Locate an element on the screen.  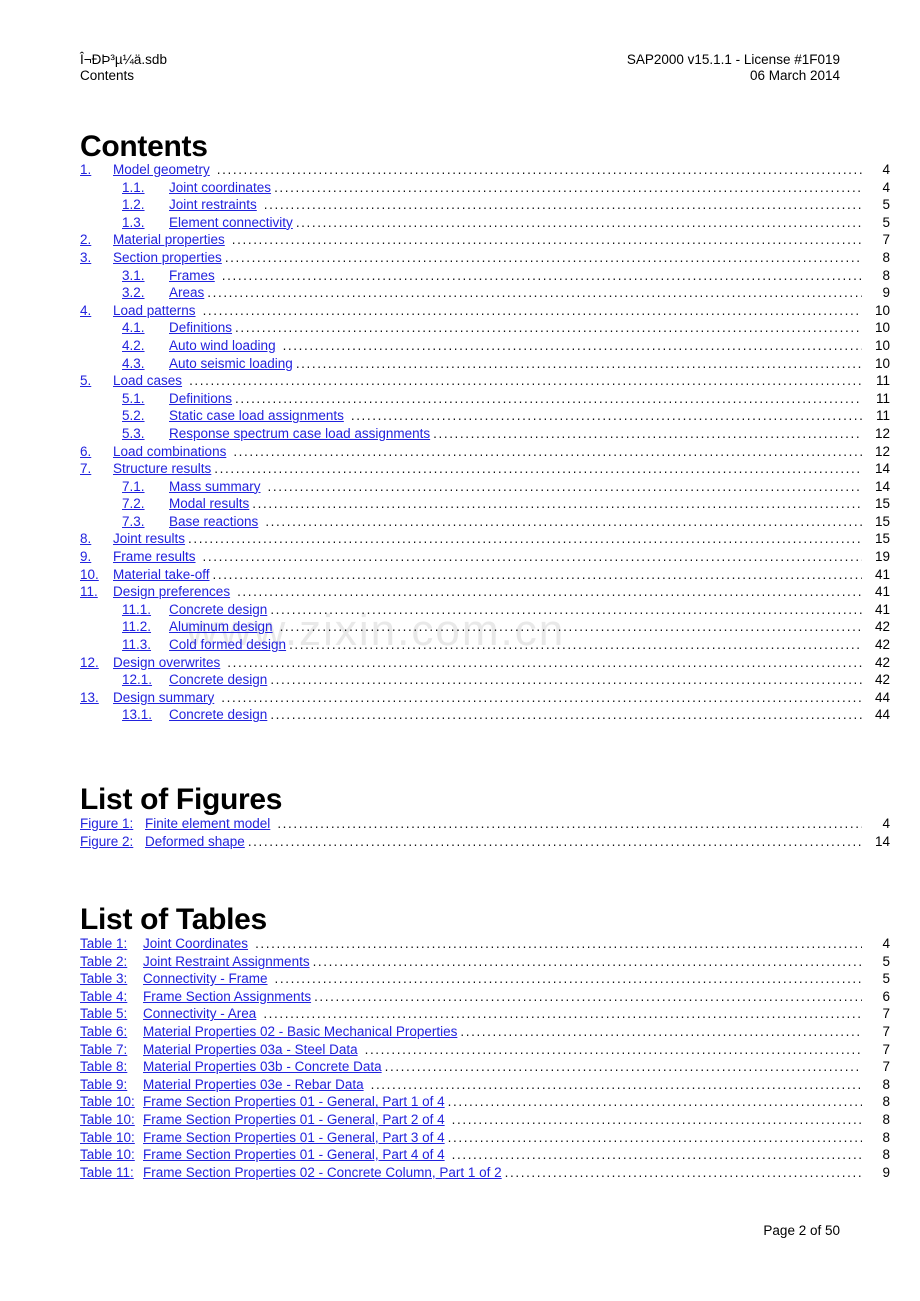
toc-entry-link: 9. Frame results is located at coordinates (138, 557).